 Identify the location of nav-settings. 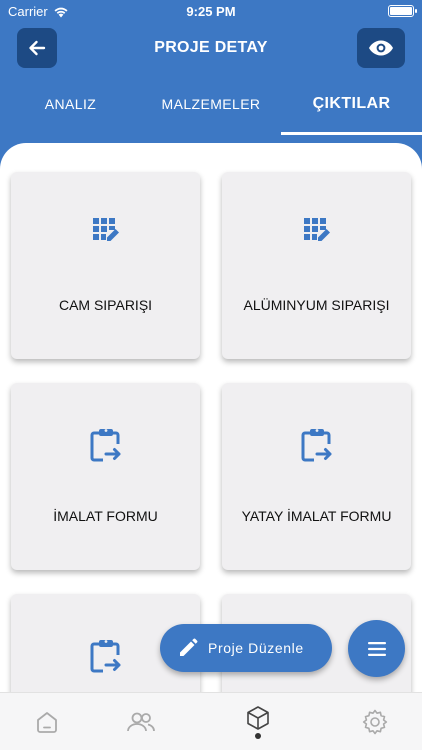
(375, 722).